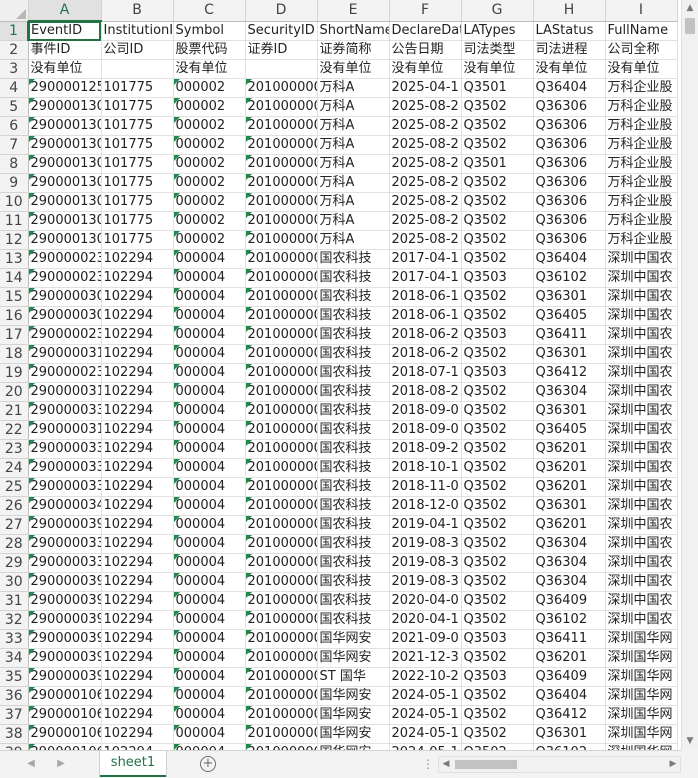 The image size is (698, 778). I want to click on cell-f10: 2025-08-2, so click(425, 202).